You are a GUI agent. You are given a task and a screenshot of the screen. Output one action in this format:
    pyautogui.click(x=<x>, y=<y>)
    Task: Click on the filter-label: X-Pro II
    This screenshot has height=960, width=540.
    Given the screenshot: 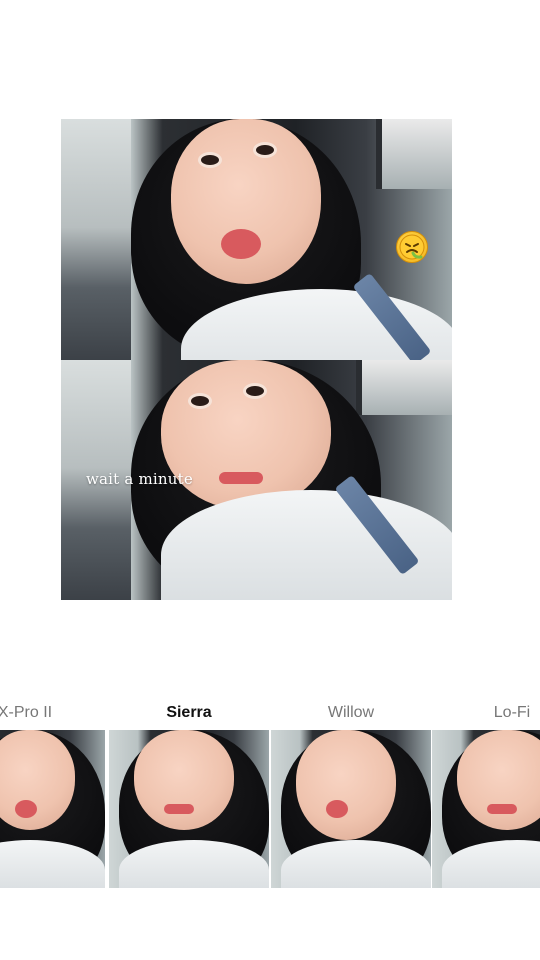 What is the action you would take?
    pyautogui.click(x=26, y=712)
    